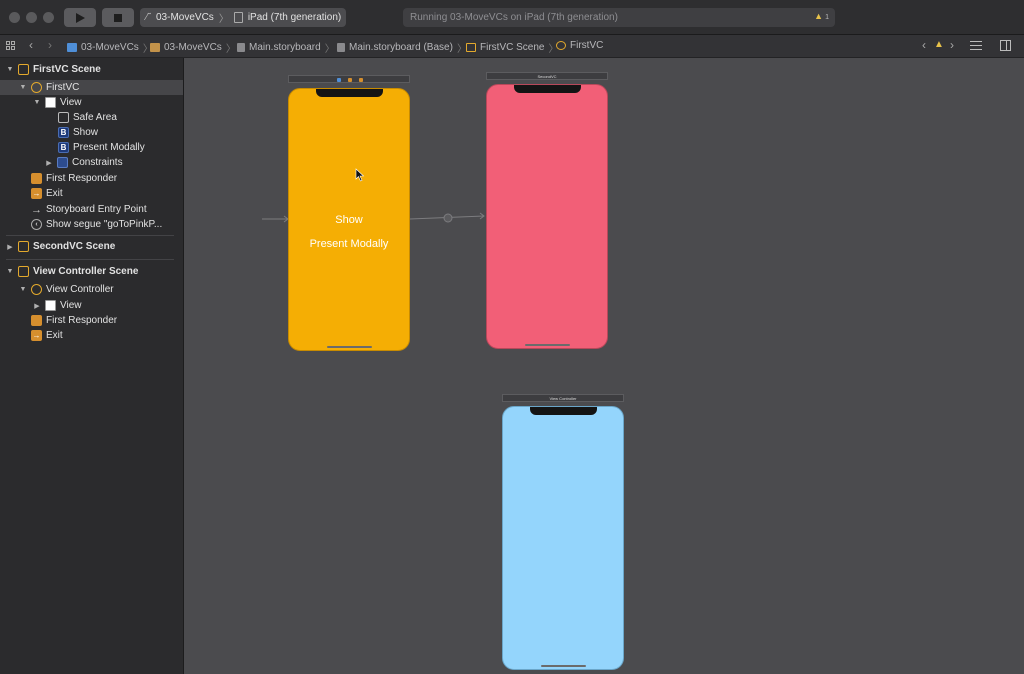 Image resolution: width=1024 pixels, height=674 pixels. What do you see at coordinates (60, 246) in the screenshot?
I see `outline-secondvc-scene: ▶ SecondVC Scene` at bounding box center [60, 246].